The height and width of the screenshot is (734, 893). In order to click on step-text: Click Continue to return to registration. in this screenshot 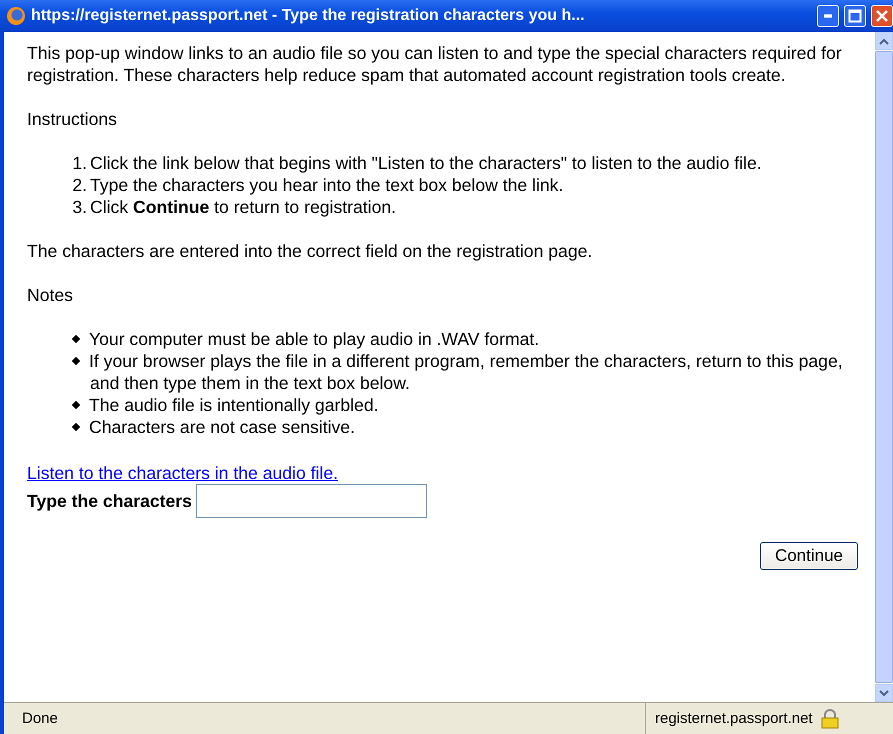, I will do `click(243, 207)`.